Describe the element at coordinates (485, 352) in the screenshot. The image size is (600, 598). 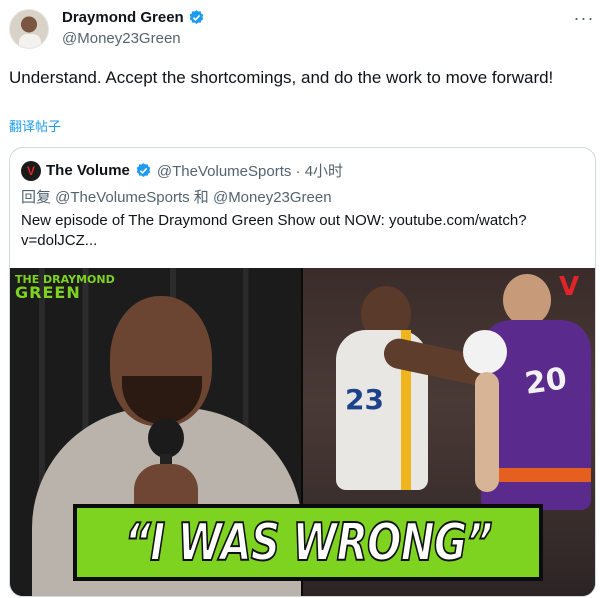
I see `suns-sleeve` at that location.